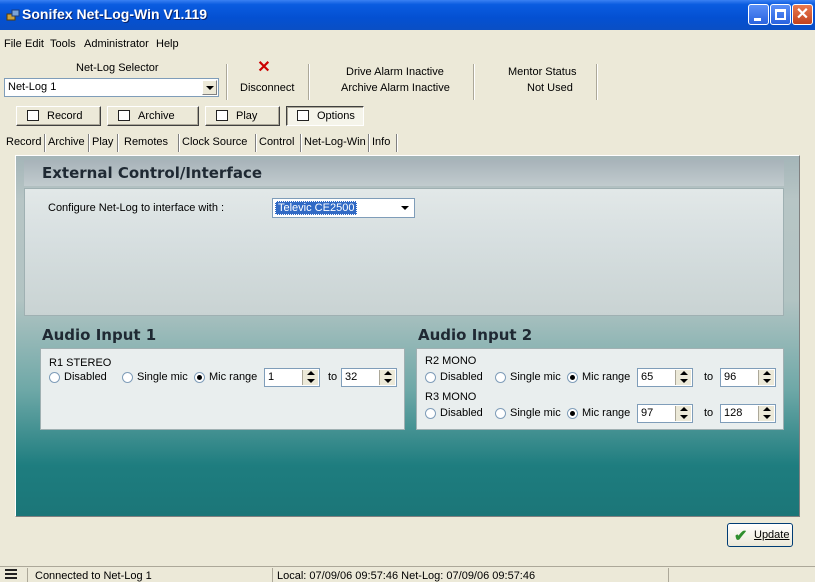 This screenshot has height=582, width=815. What do you see at coordinates (748, 413) in the screenshot?
I see `r3-range-to-spinner: 128` at bounding box center [748, 413].